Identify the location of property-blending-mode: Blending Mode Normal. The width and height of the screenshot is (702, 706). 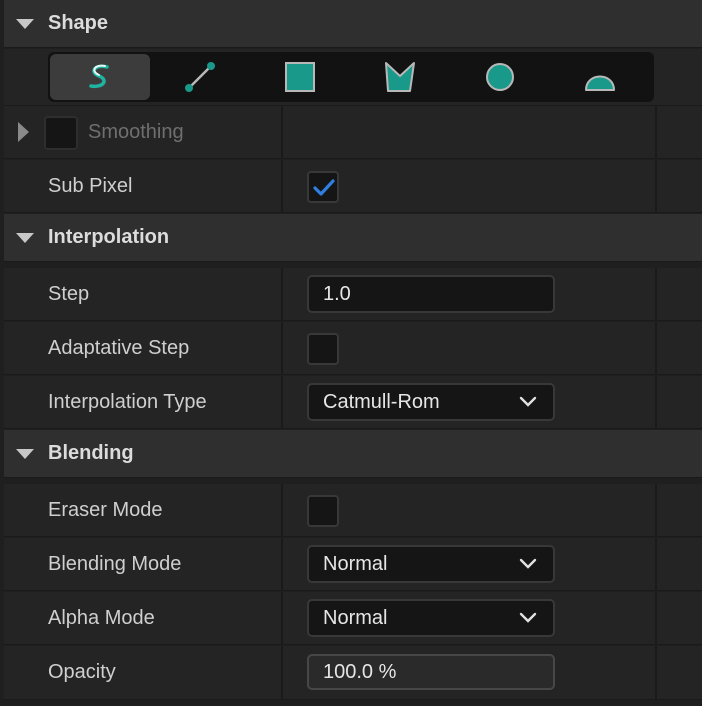
(353, 564).